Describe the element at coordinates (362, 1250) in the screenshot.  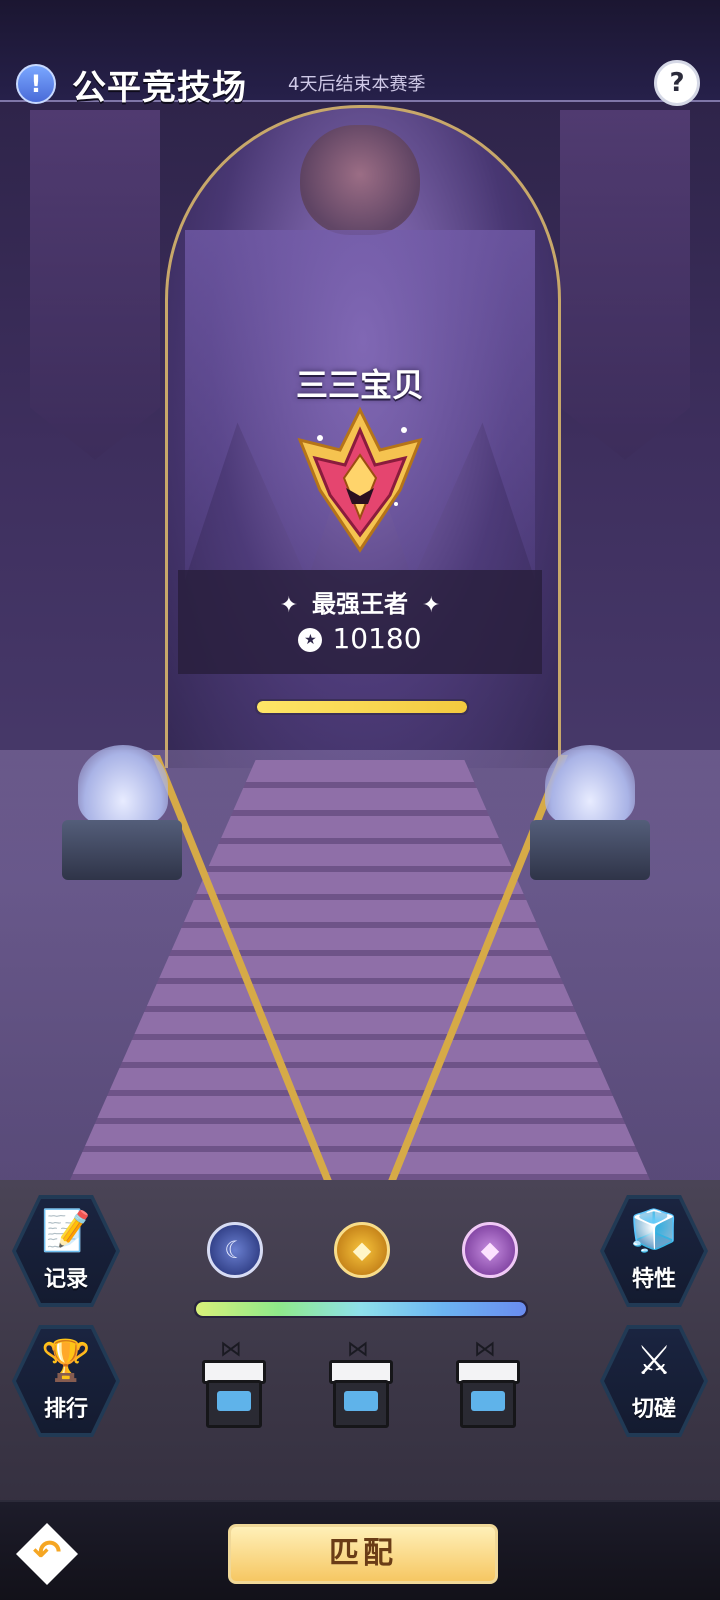
I see `sun-gem-icon: ◆` at that location.